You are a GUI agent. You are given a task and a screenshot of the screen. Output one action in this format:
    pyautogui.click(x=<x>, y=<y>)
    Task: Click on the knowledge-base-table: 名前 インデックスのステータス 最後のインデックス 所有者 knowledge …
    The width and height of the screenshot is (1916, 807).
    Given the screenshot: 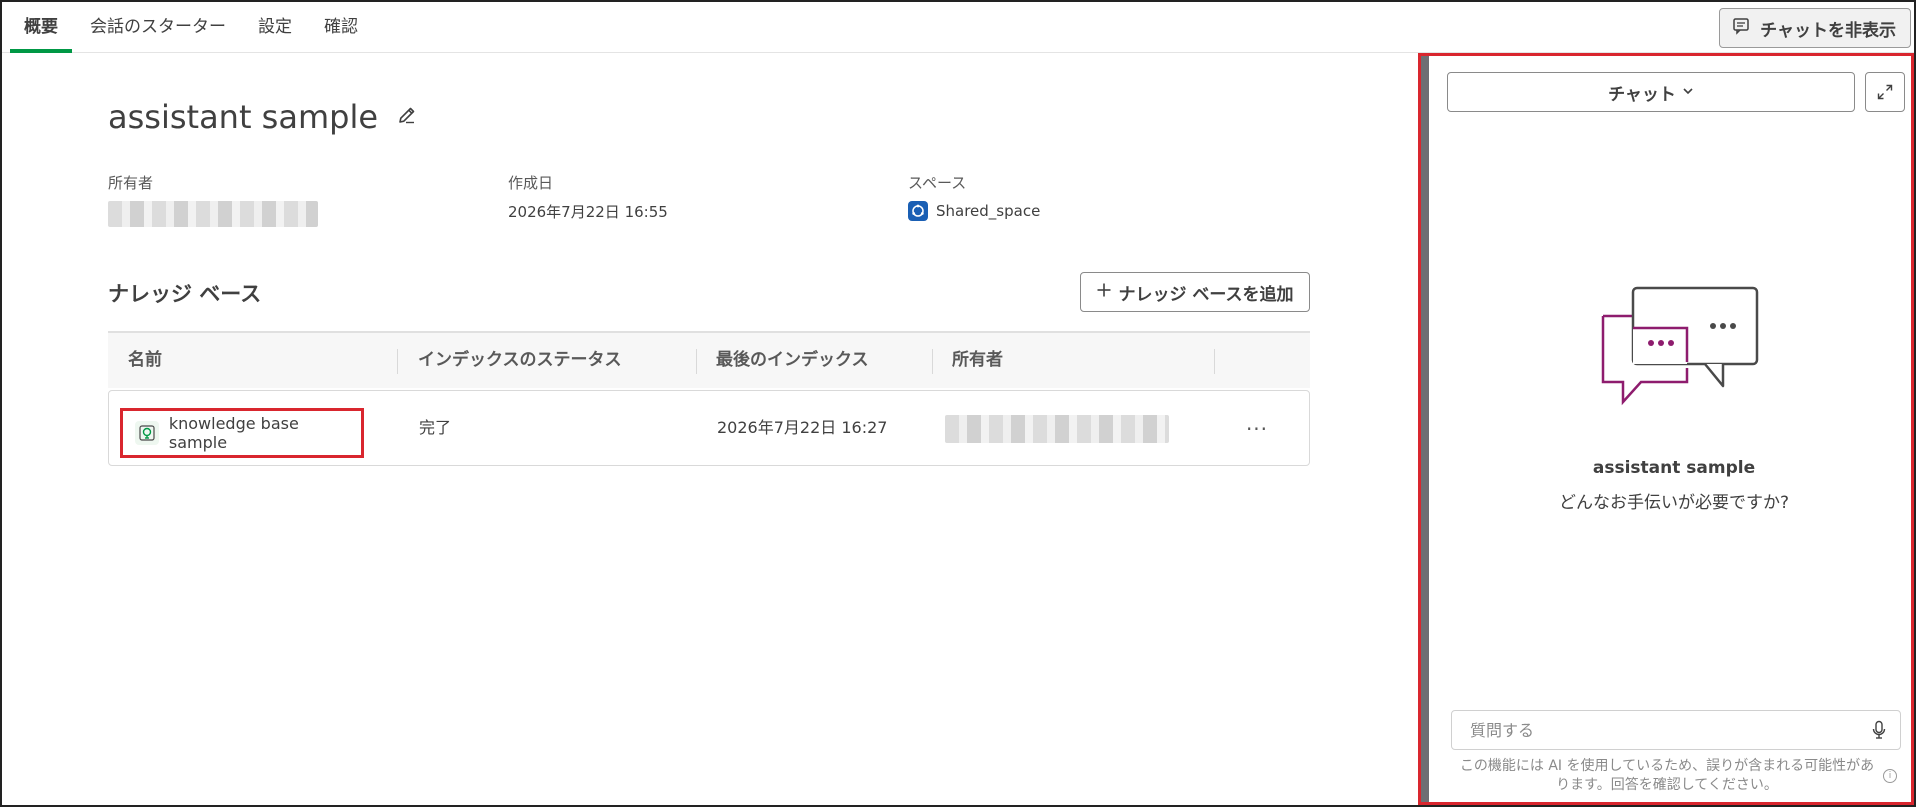 What is the action you would take?
    pyautogui.click(x=709, y=398)
    